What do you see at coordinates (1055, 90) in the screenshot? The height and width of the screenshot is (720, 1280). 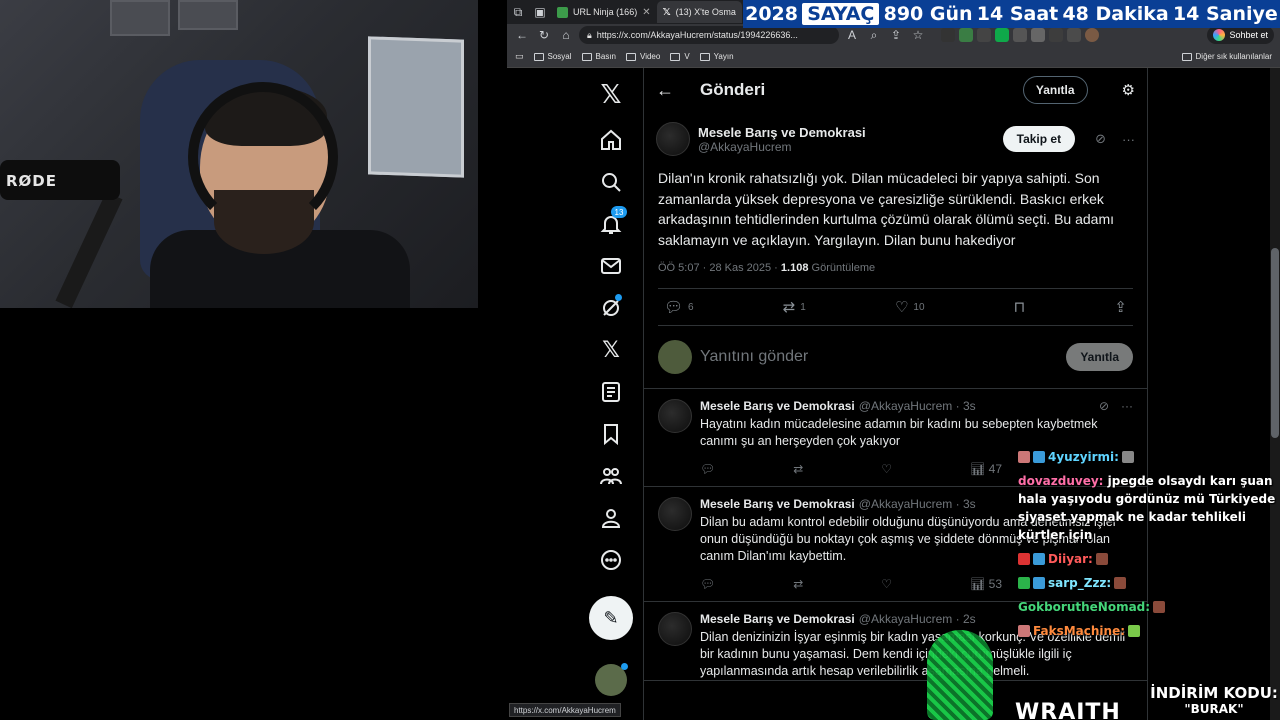 I see `reply-header-button: Yanıtla` at bounding box center [1055, 90].